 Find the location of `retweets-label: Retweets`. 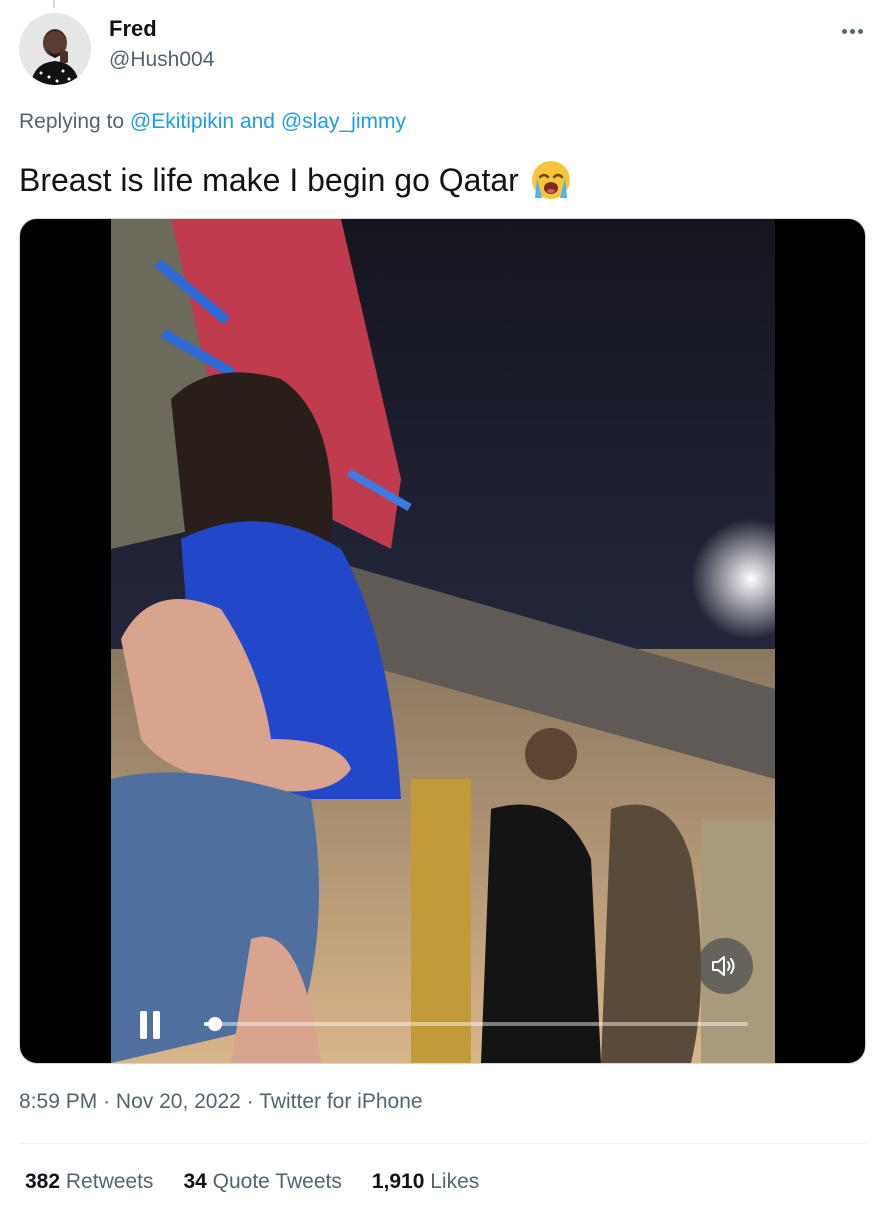

retweets-label: Retweets is located at coordinates (109, 1181).